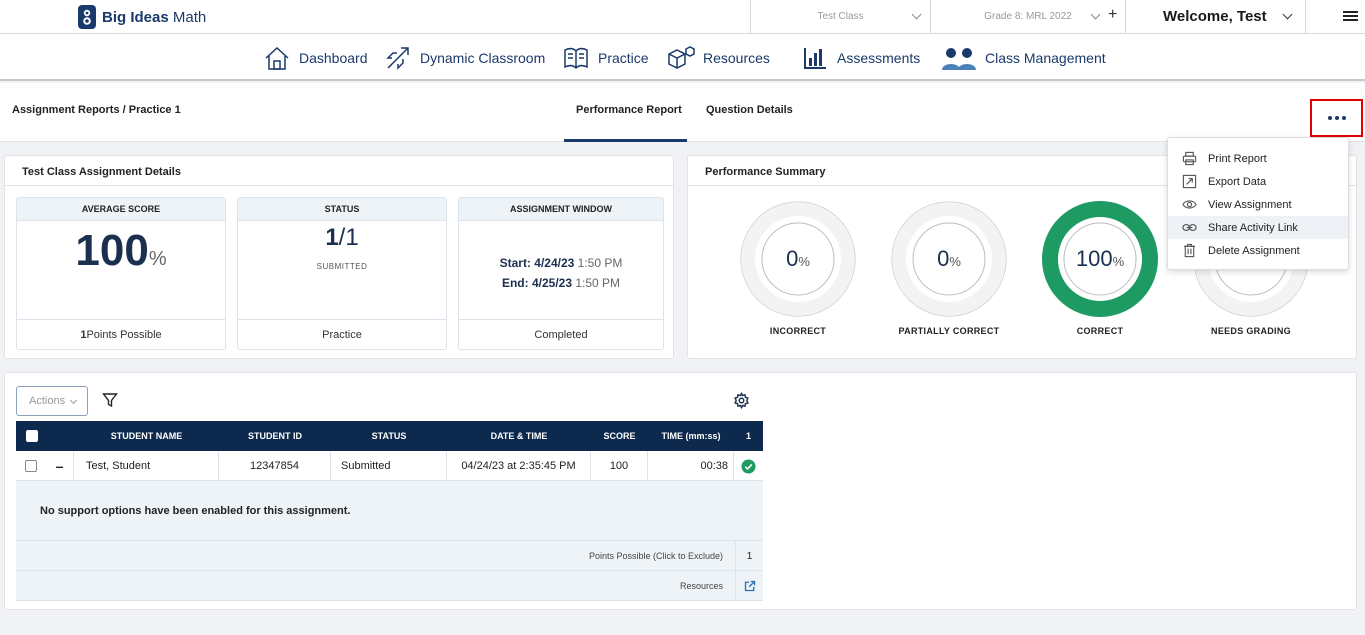  Describe the element at coordinates (73, 400) in the screenshot. I see `chevron-down-icon` at that location.